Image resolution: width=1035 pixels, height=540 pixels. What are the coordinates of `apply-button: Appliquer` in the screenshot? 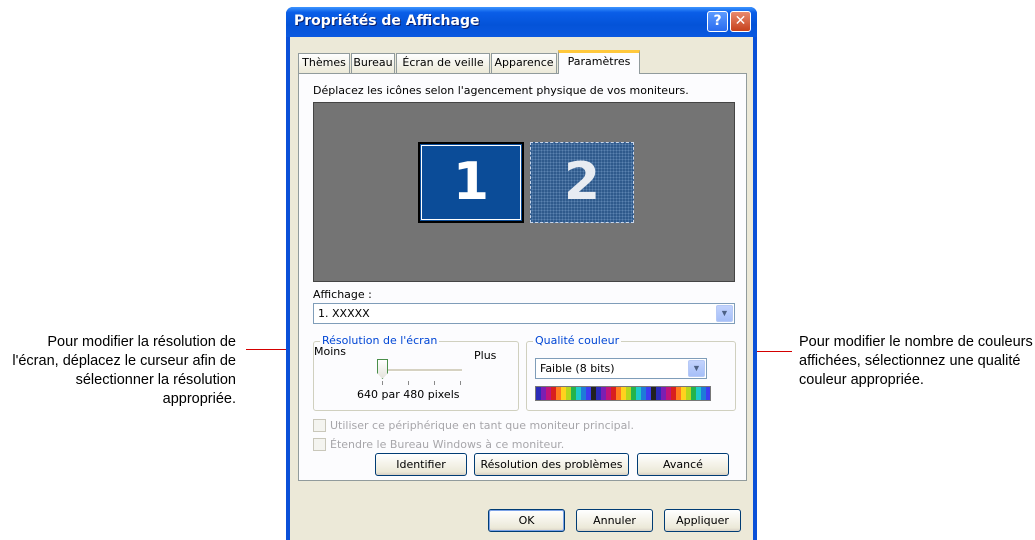 It's located at (702, 520).